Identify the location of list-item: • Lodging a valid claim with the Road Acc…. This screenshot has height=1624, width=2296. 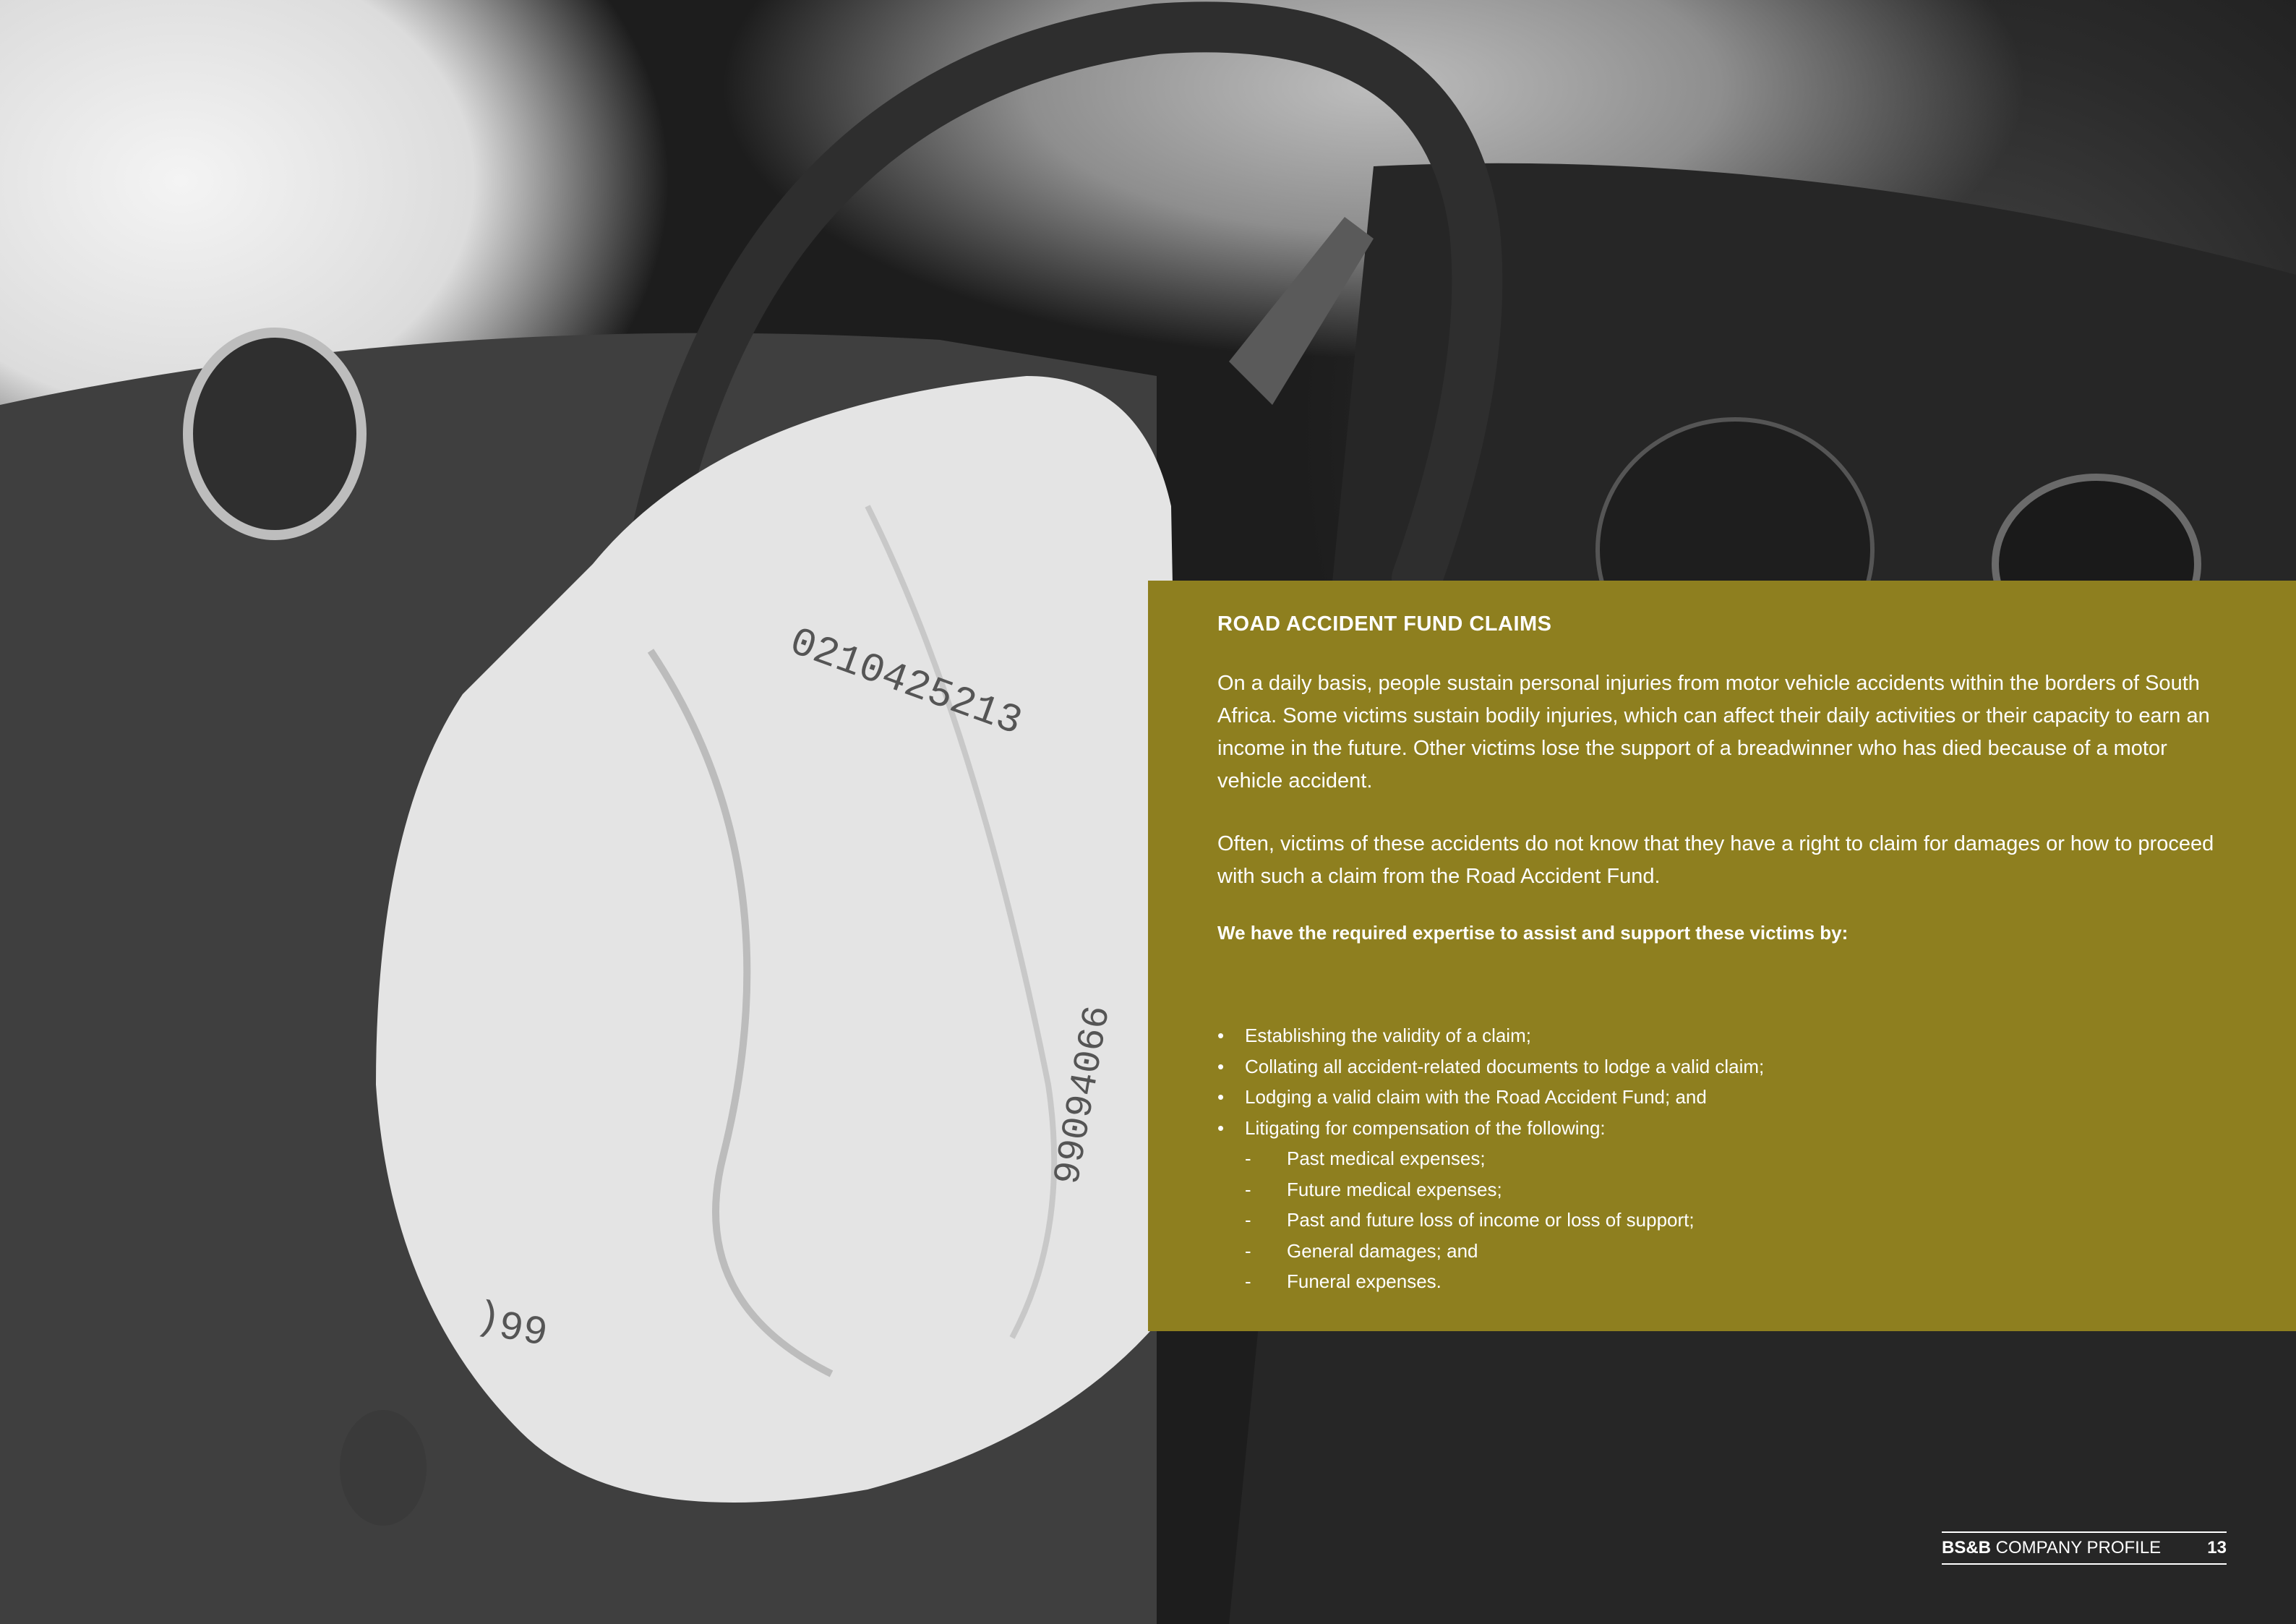
(1720, 1097).